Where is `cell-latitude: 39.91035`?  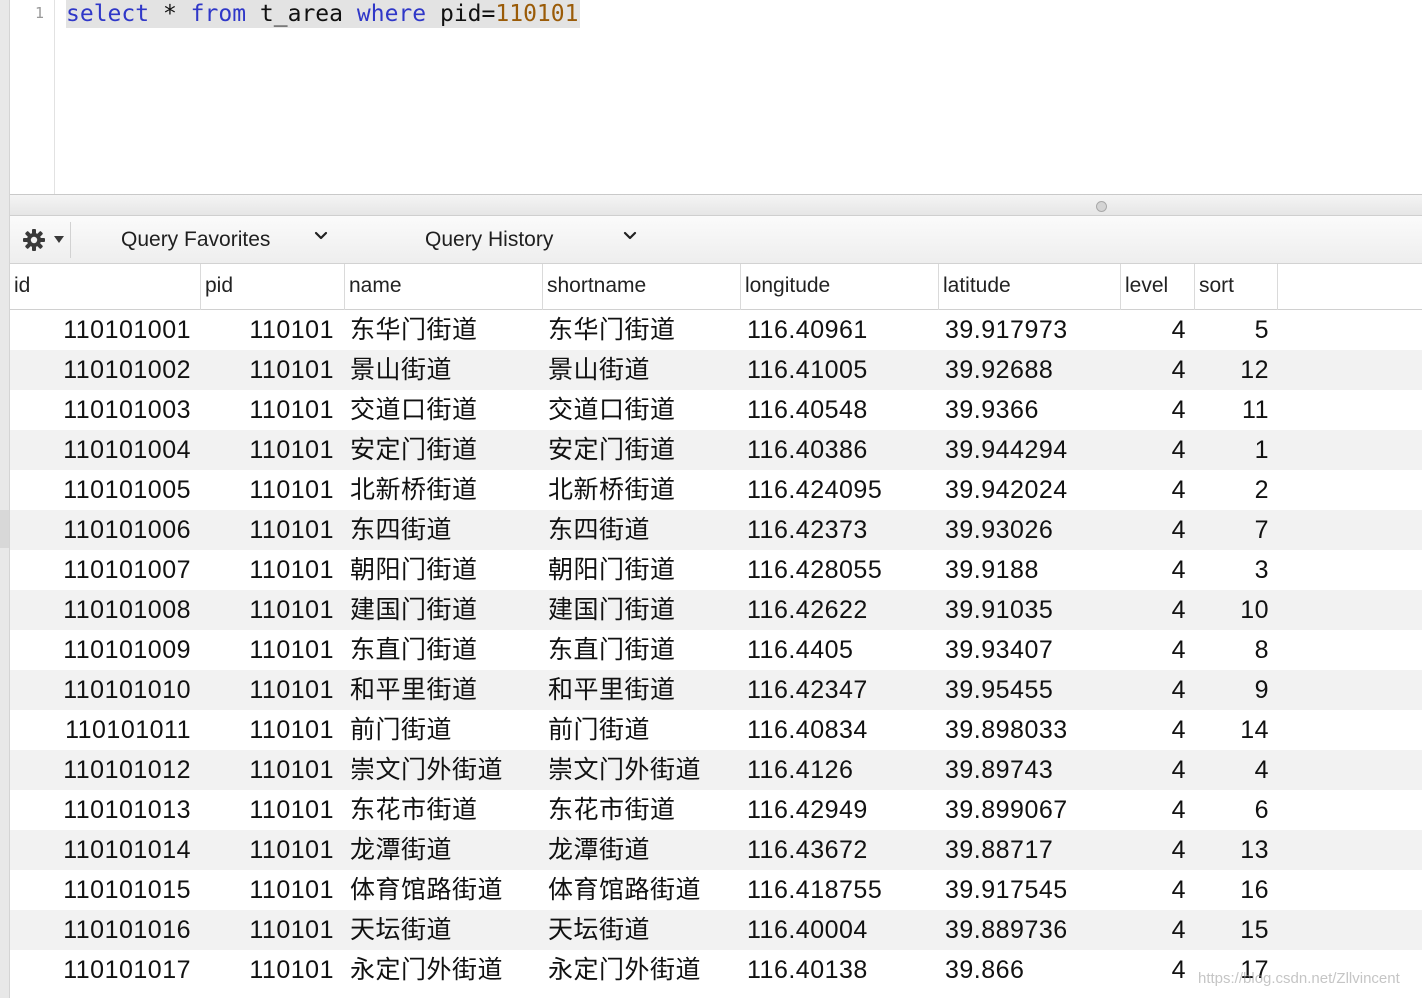 cell-latitude: 39.91035 is located at coordinates (1032, 610).